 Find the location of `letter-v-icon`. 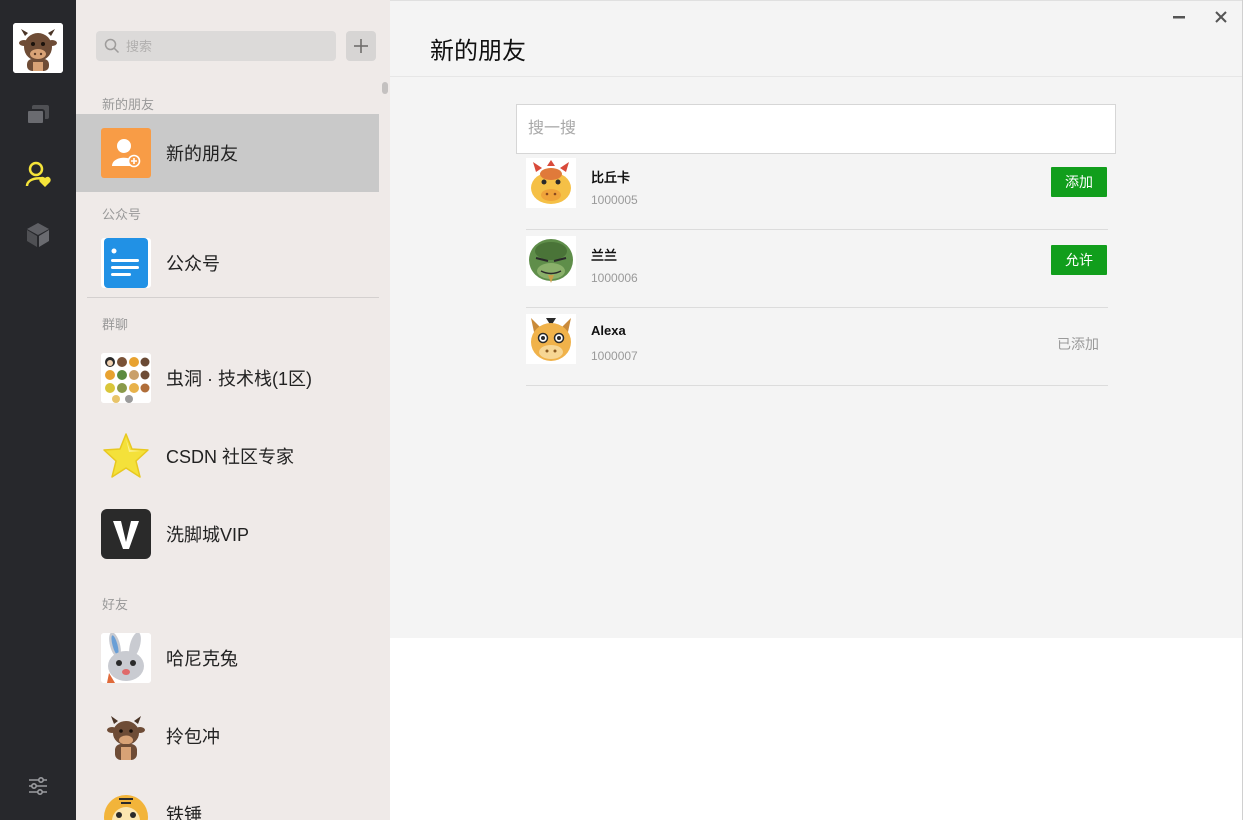

letter-v-icon is located at coordinates (126, 534).